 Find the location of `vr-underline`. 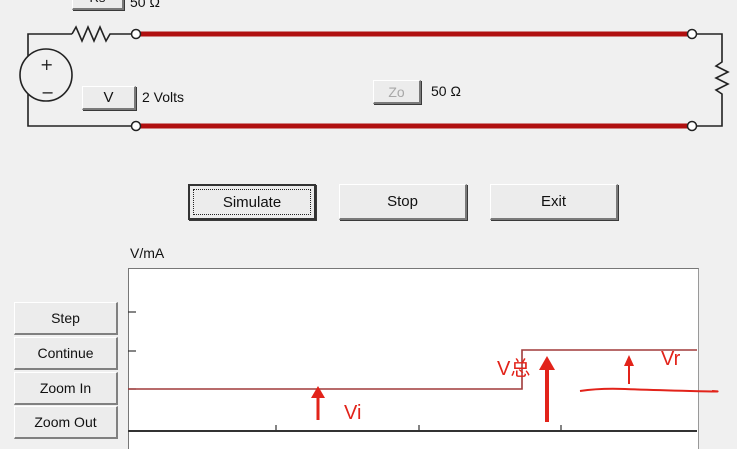

vr-underline is located at coordinates (649, 390).